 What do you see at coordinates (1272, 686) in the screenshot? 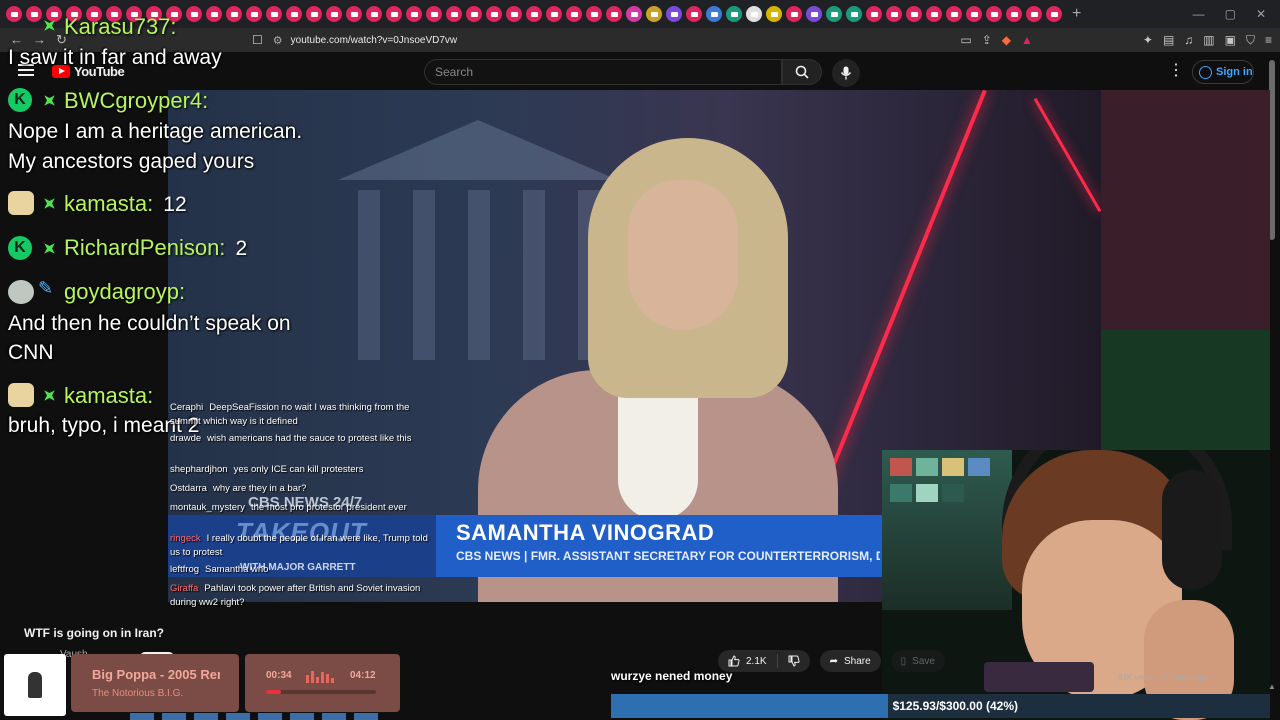
I see `scroll-arrow-icon: ▲` at bounding box center [1272, 686].